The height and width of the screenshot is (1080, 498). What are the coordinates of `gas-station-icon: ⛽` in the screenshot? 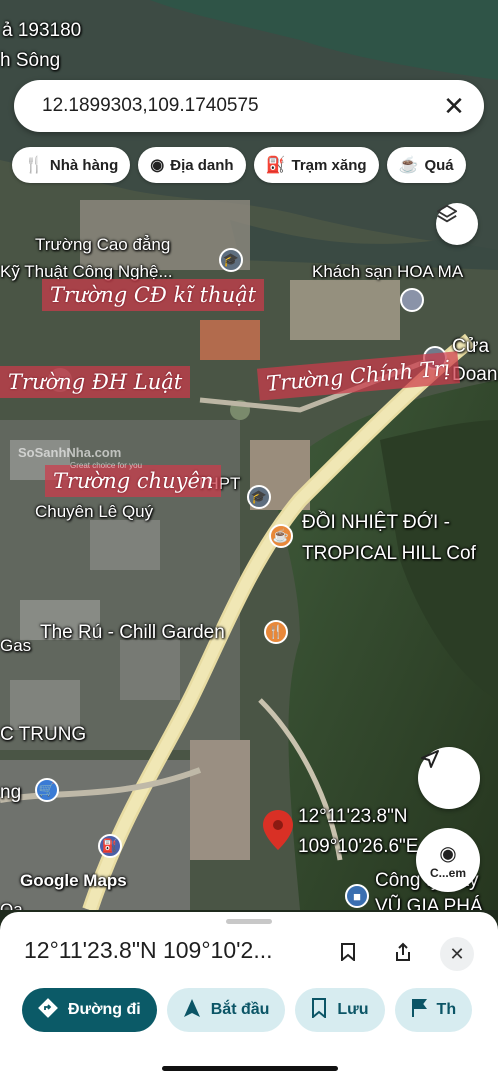 It's located at (110, 846).